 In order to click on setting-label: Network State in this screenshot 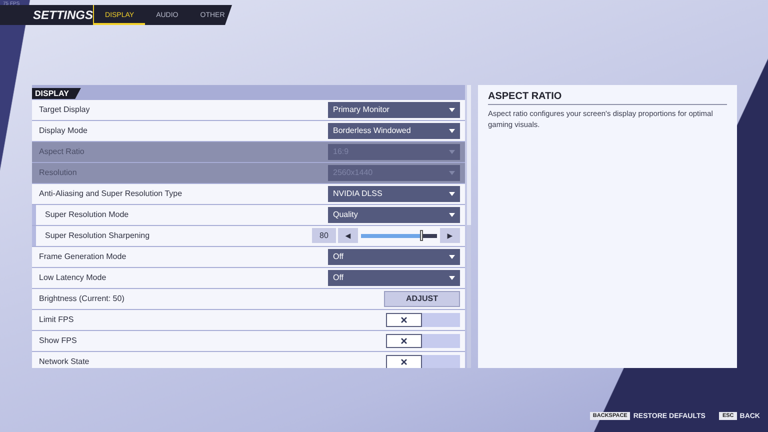, I will do `click(64, 361)`.